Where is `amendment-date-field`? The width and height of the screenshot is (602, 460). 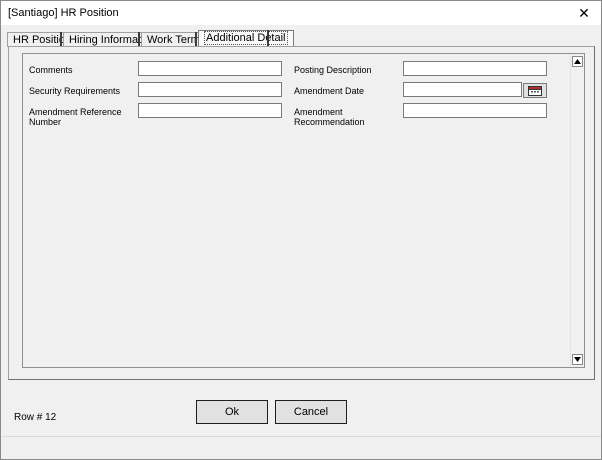
amendment-date-field is located at coordinates (462, 89).